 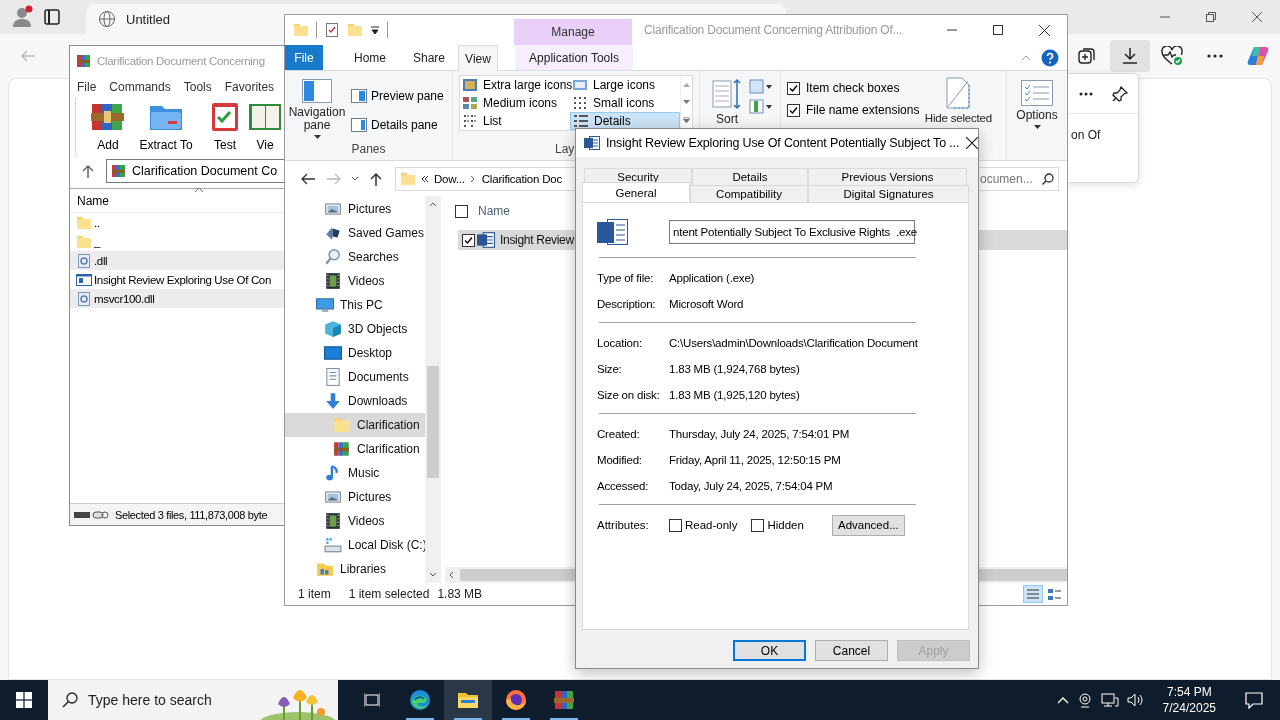 What do you see at coordinates (355, 353) in the screenshot?
I see `tree-item: Desktop` at bounding box center [355, 353].